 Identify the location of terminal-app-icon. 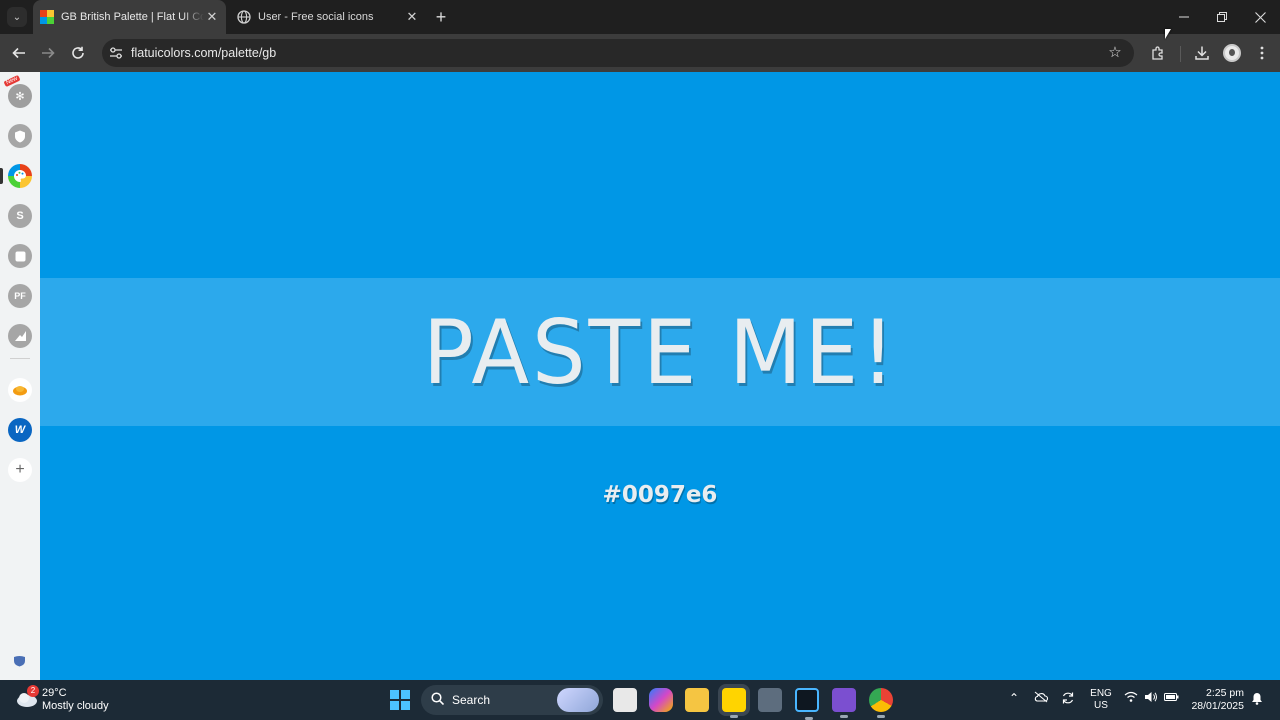
(807, 704).